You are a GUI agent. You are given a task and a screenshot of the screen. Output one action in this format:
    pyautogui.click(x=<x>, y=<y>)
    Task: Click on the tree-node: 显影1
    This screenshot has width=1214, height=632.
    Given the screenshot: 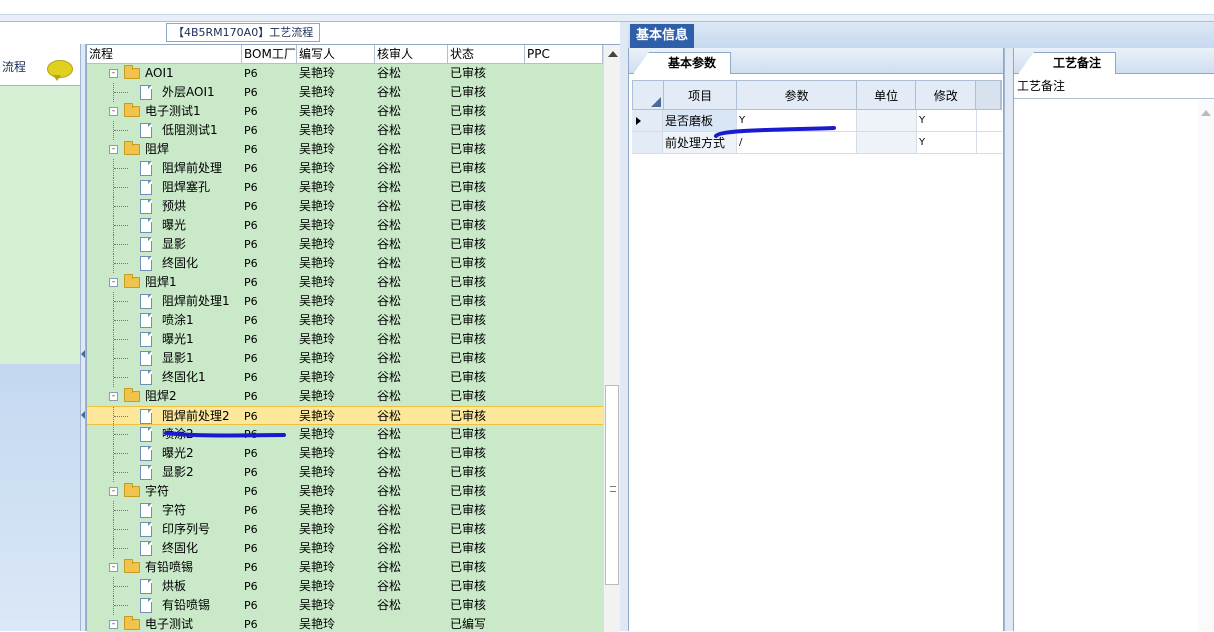 What is the action you would take?
    pyautogui.click(x=164, y=358)
    